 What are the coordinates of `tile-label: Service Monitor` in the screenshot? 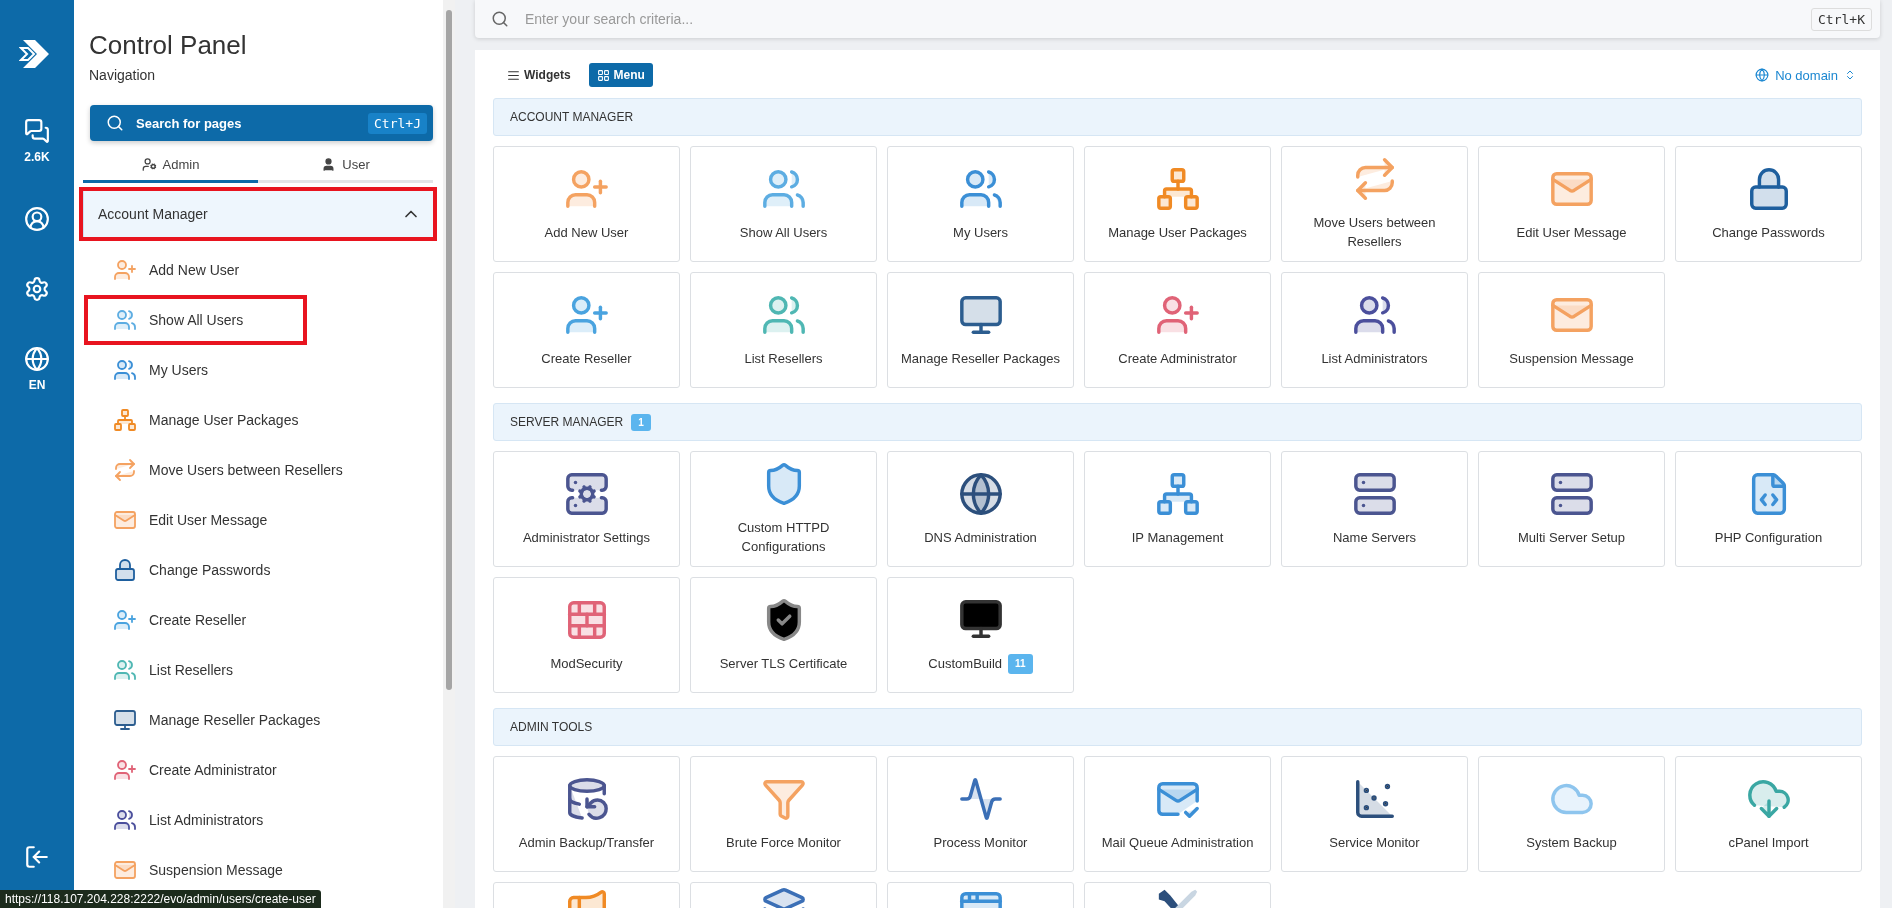 It's located at (1374, 842).